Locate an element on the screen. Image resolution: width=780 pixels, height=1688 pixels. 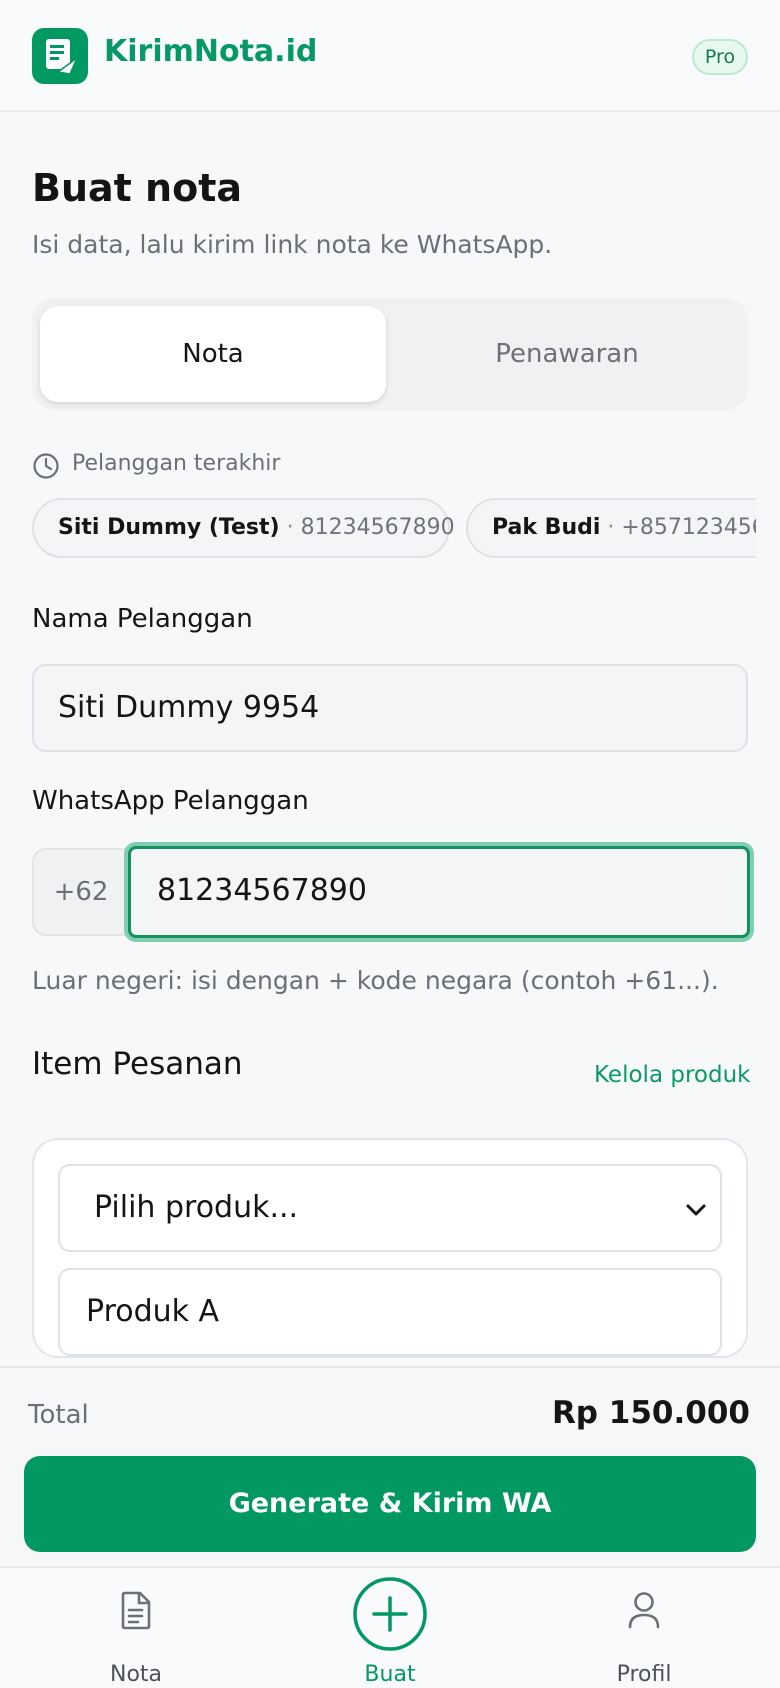
pro-badge: Pro is located at coordinates (720, 57).